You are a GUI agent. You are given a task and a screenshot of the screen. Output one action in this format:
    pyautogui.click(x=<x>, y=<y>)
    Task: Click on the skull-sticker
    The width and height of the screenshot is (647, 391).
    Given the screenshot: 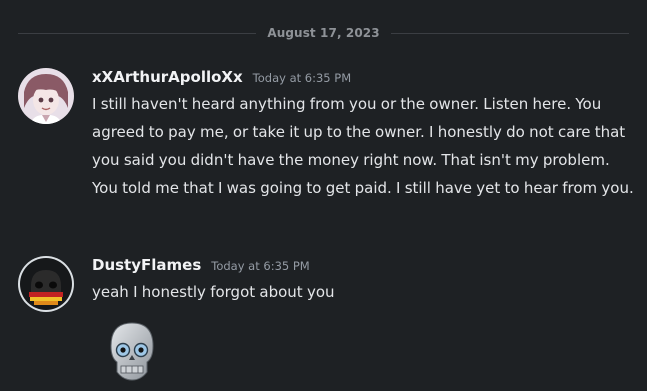 What is the action you would take?
    pyautogui.click(x=132, y=353)
    